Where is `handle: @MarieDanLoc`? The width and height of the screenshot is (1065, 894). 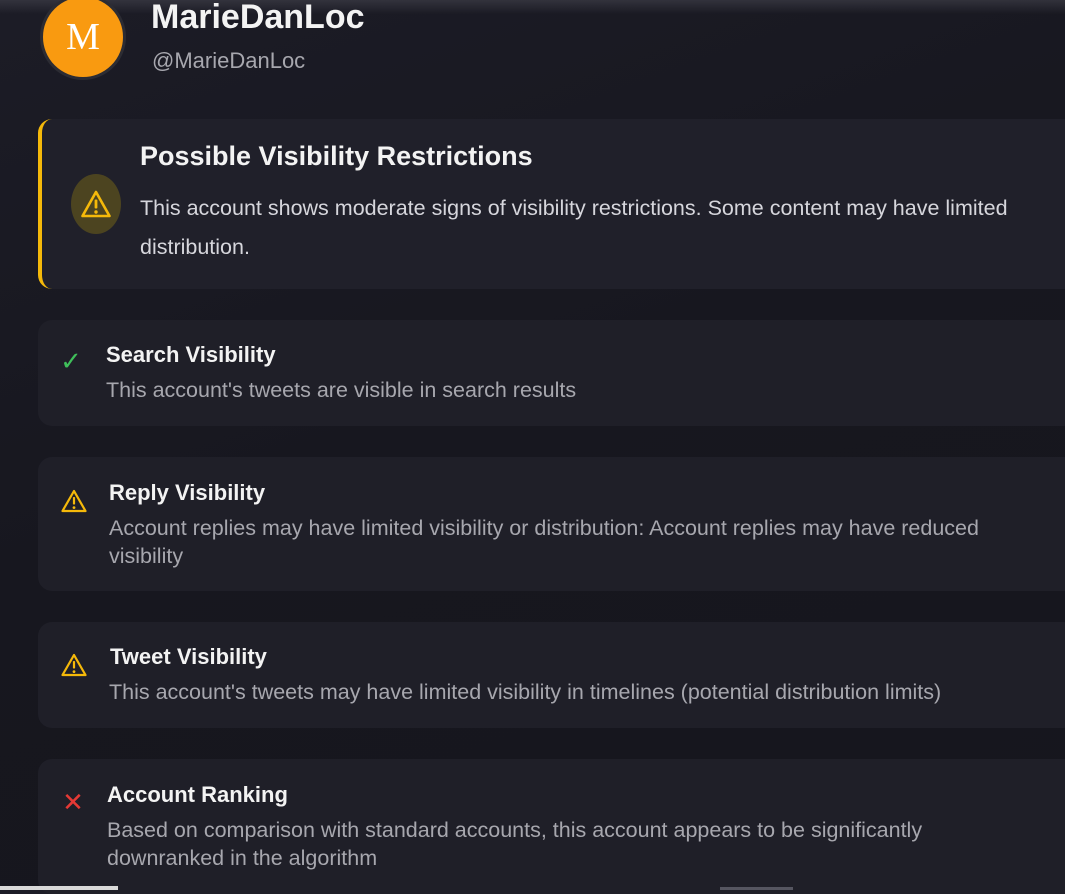 handle: @MarieDanLoc is located at coordinates (229, 60).